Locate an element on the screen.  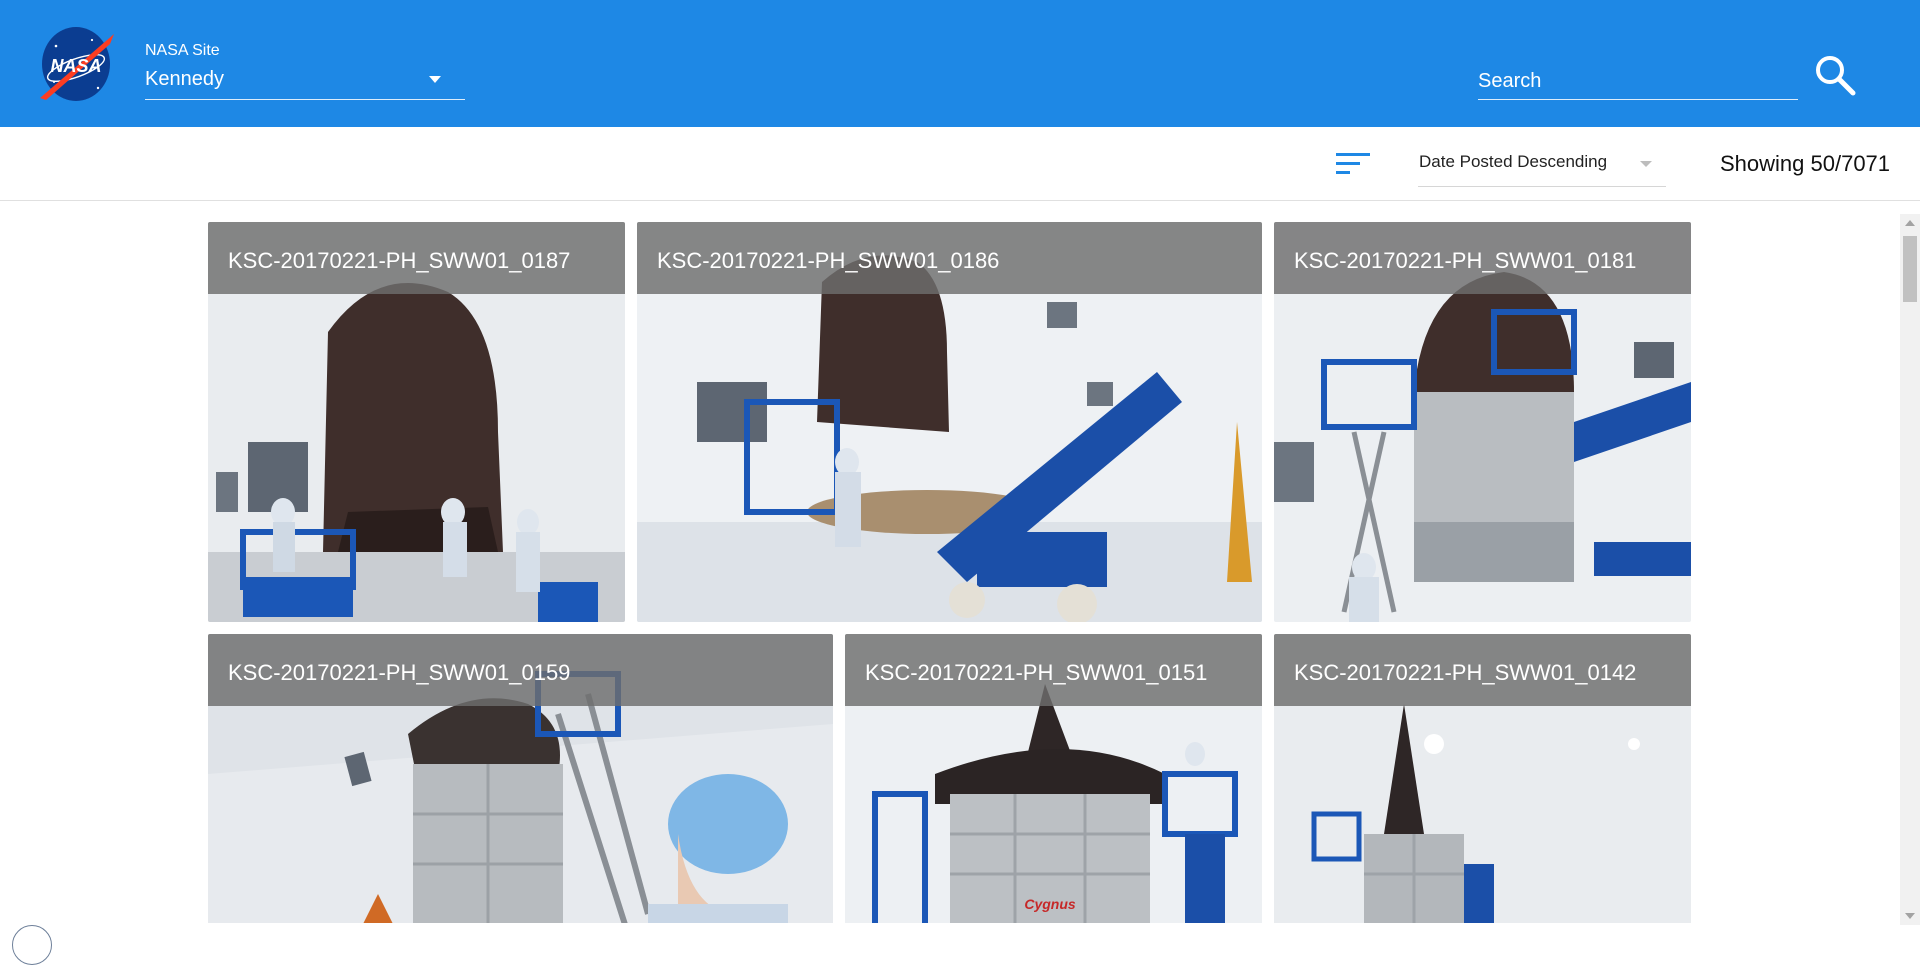
tile-caption: KSC-20170221-PH_SWW01_0187 is located at coordinates (416, 258).